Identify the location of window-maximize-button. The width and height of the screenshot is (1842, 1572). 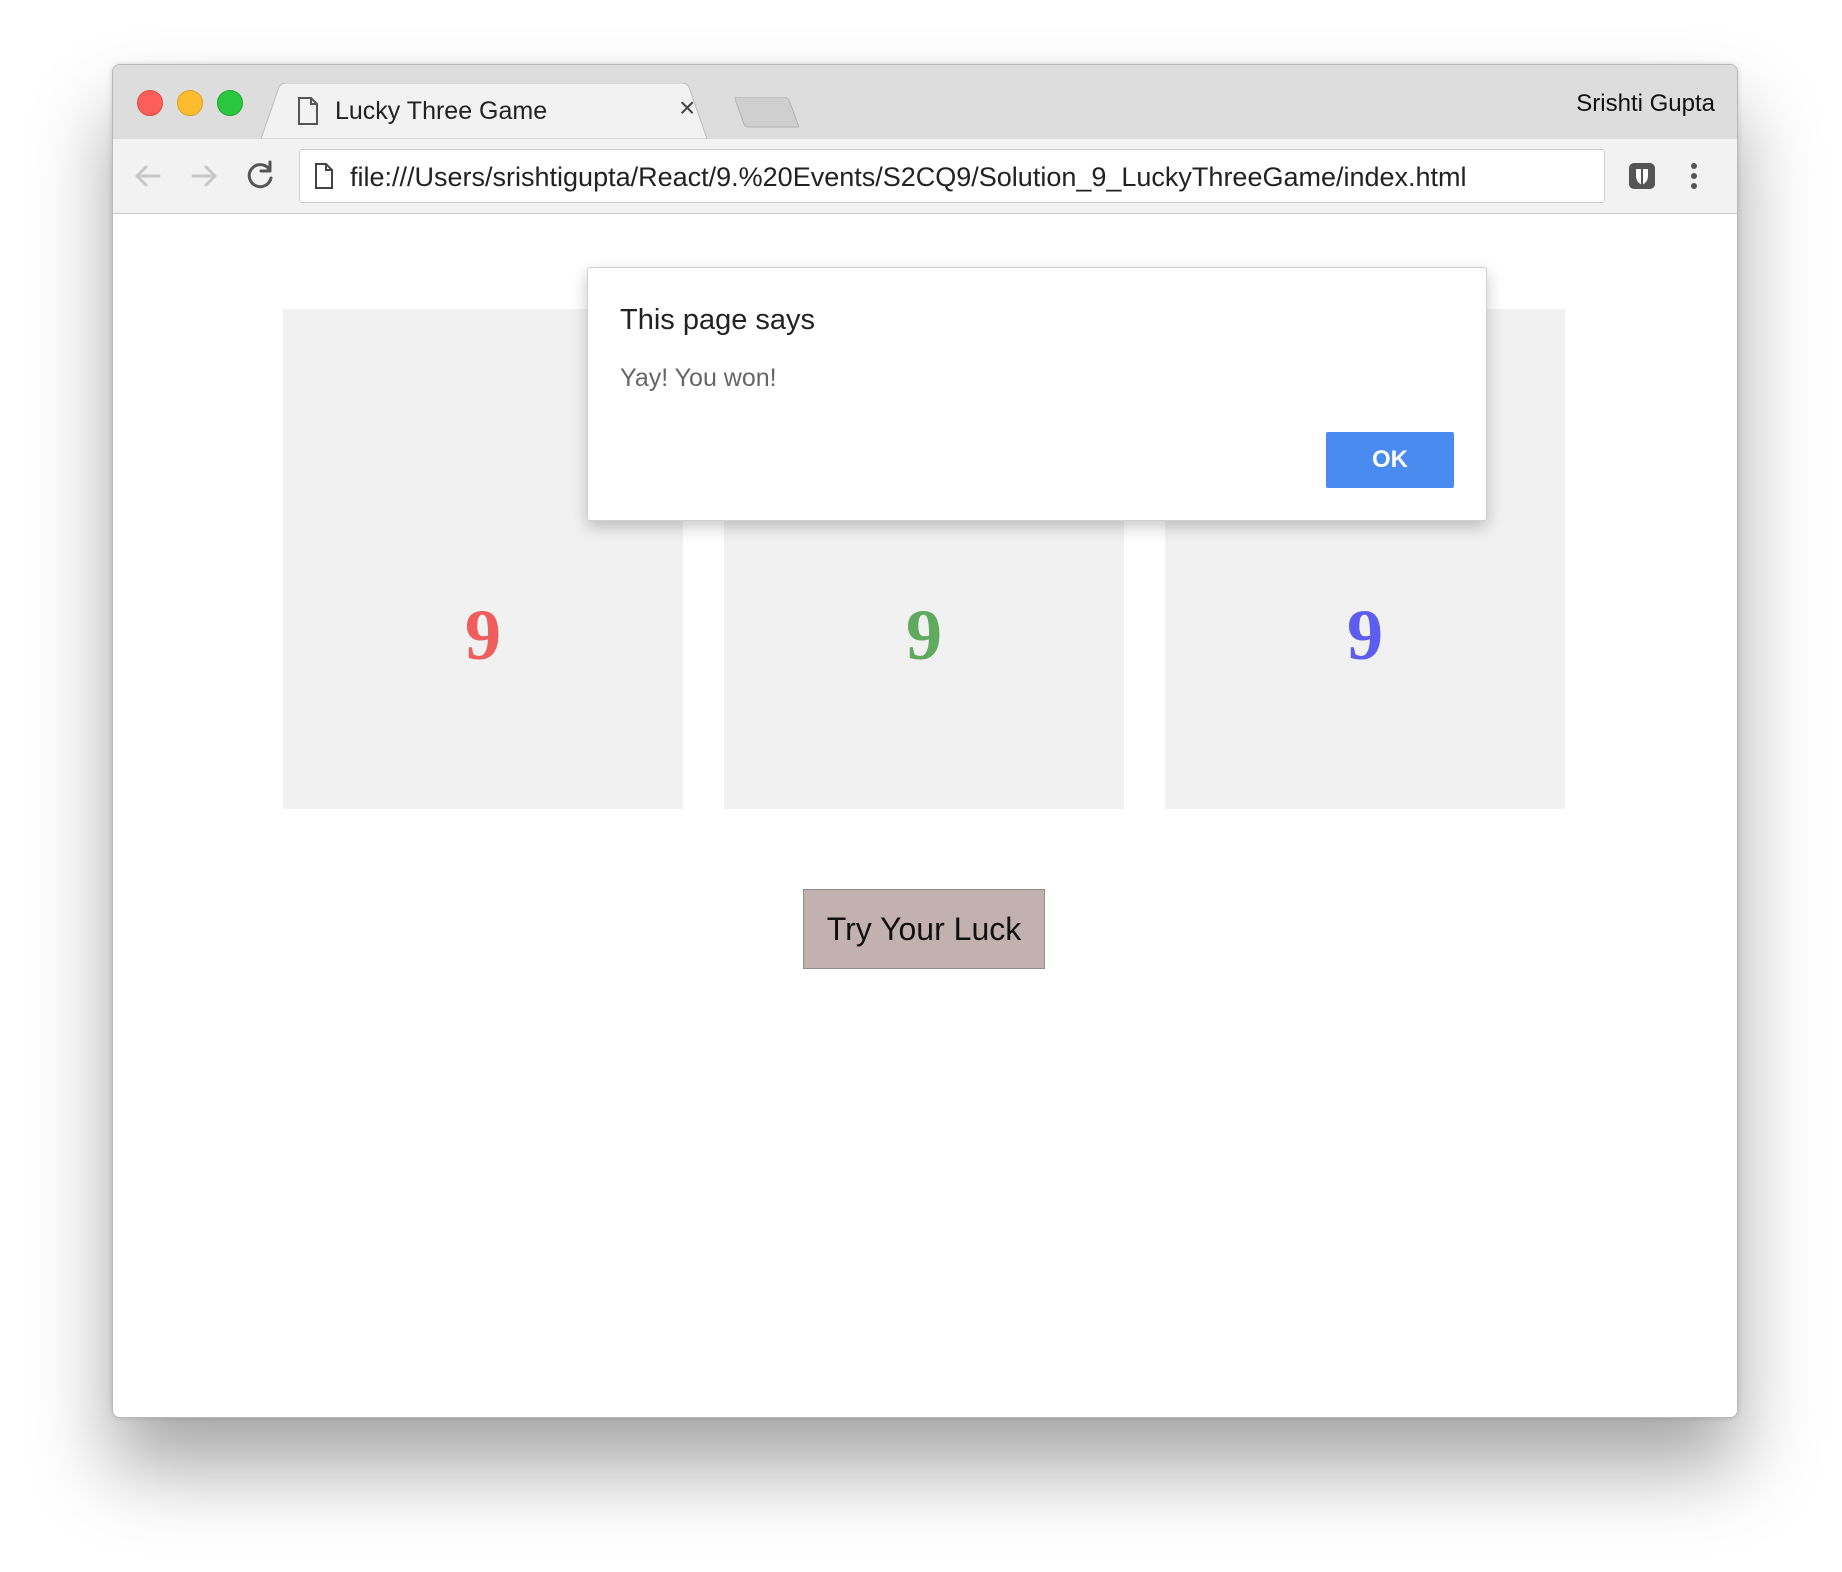
(230, 103).